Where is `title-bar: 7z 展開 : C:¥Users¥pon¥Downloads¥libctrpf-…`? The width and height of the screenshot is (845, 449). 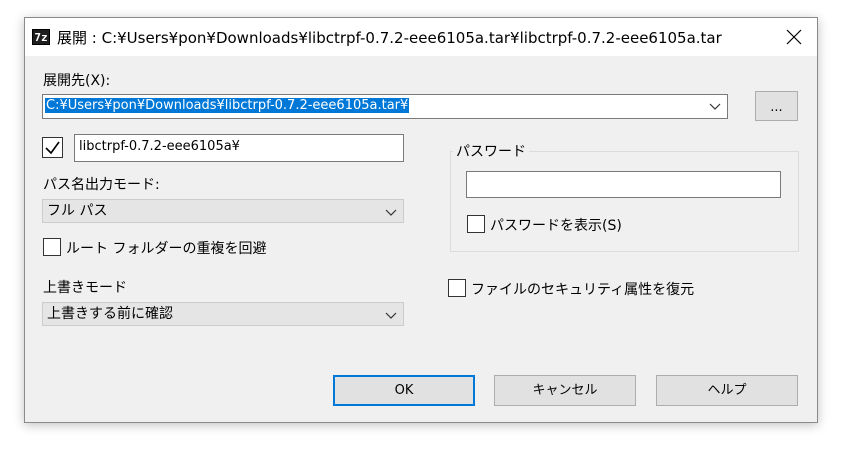
title-bar: 7z 展開 : C:¥Users¥pon¥Downloads¥libctrpf-… is located at coordinates (421, 37).